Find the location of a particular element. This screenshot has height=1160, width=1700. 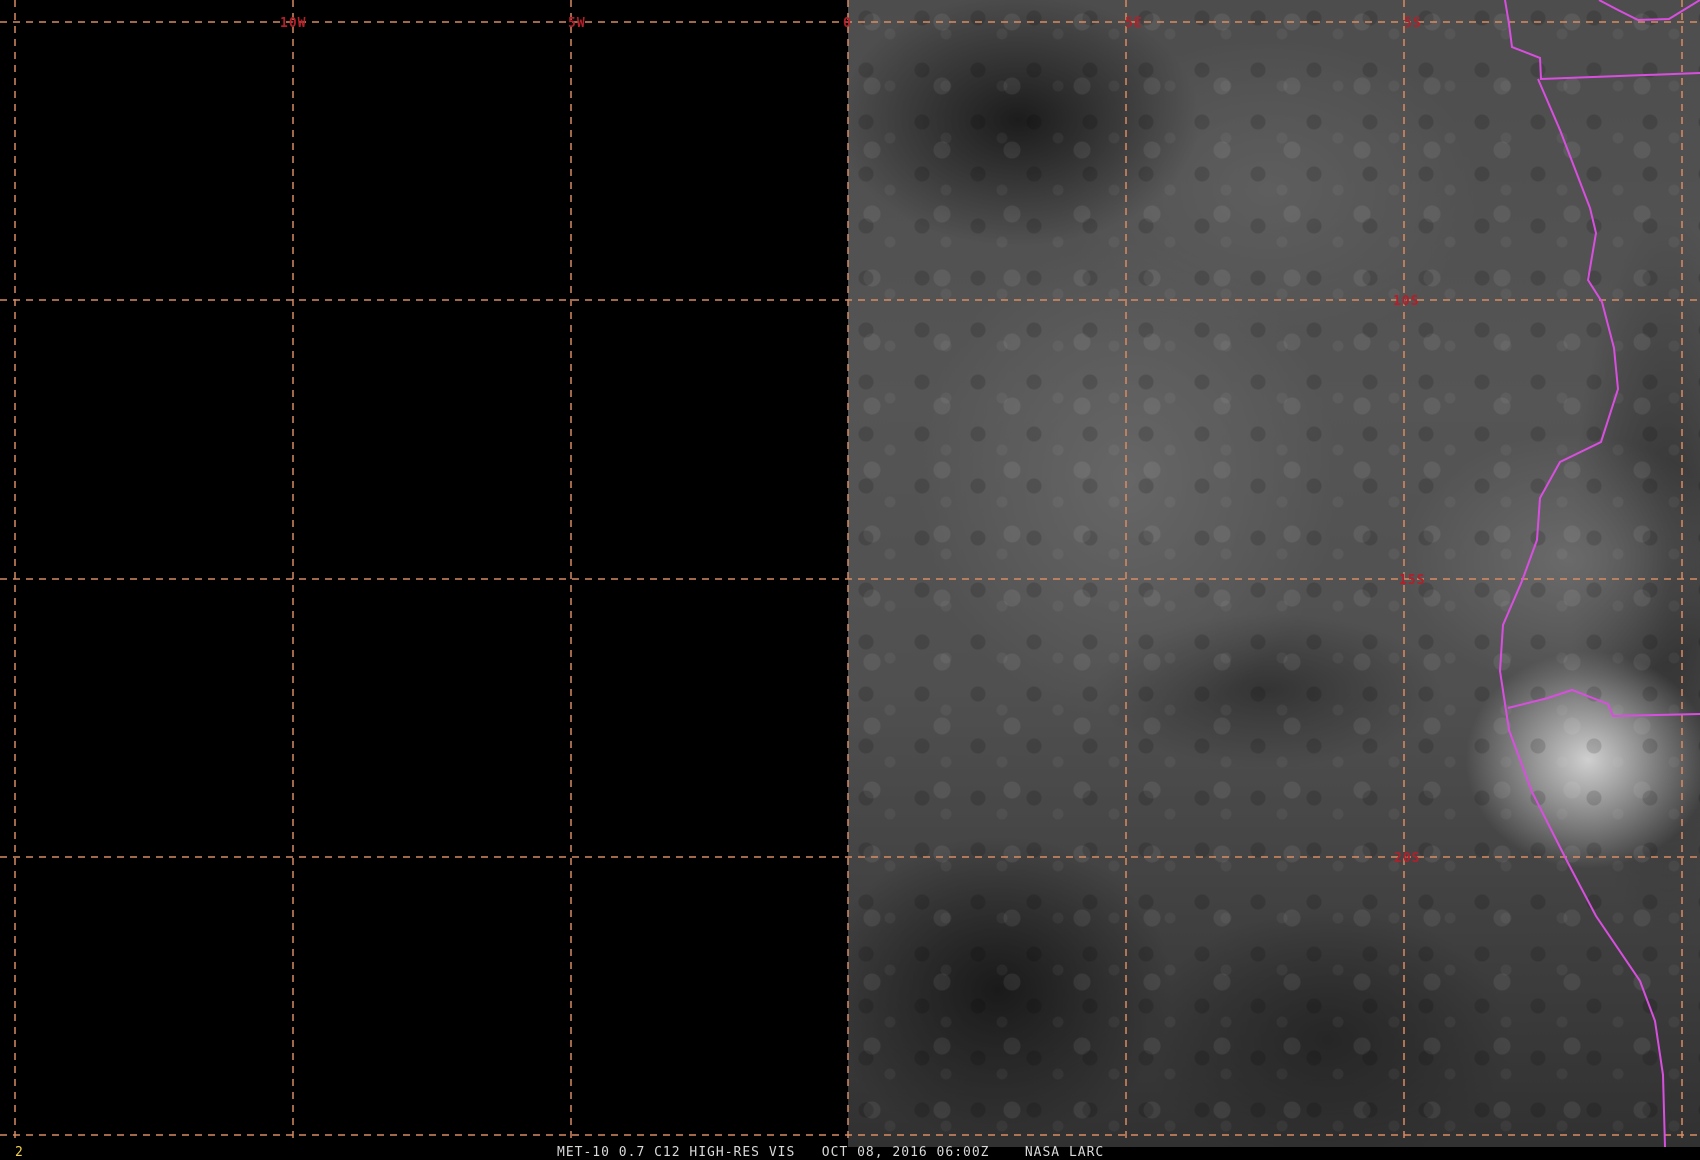

top-right-border-line is located at coordinates (1649, 11).